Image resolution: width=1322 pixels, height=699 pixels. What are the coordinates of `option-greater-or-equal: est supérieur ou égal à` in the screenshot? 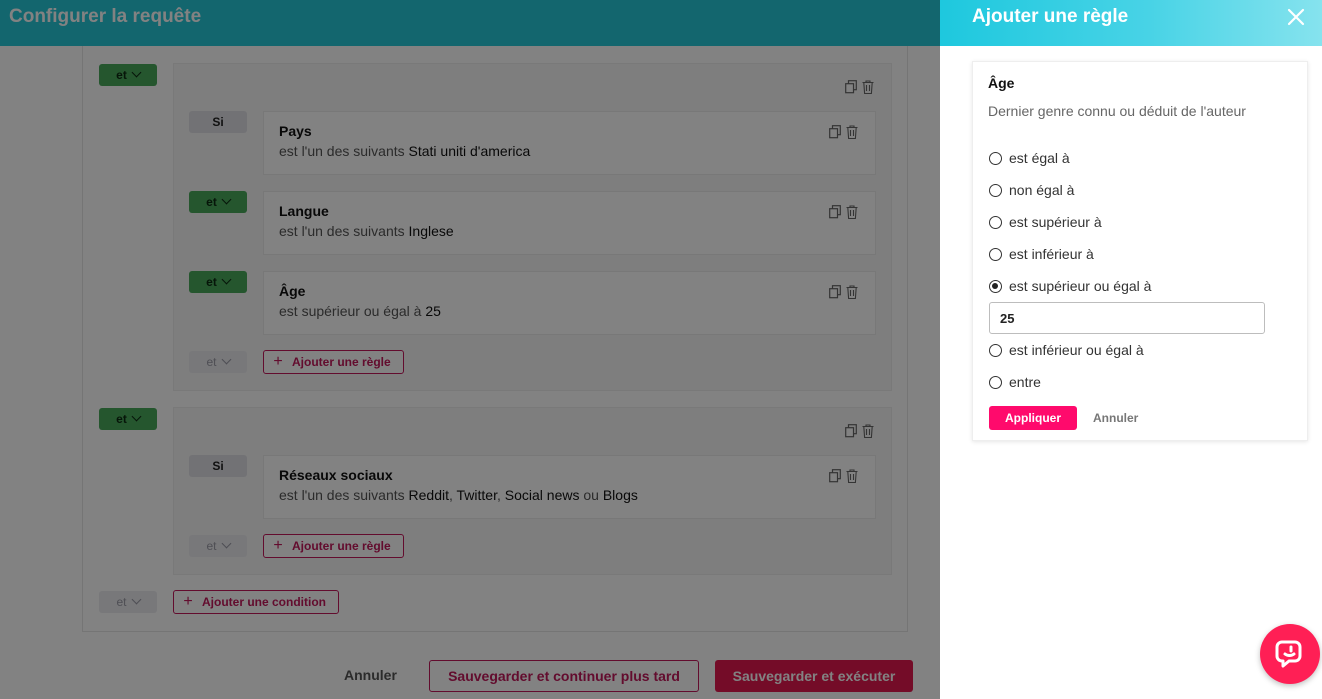 It's located at (1070, 286).